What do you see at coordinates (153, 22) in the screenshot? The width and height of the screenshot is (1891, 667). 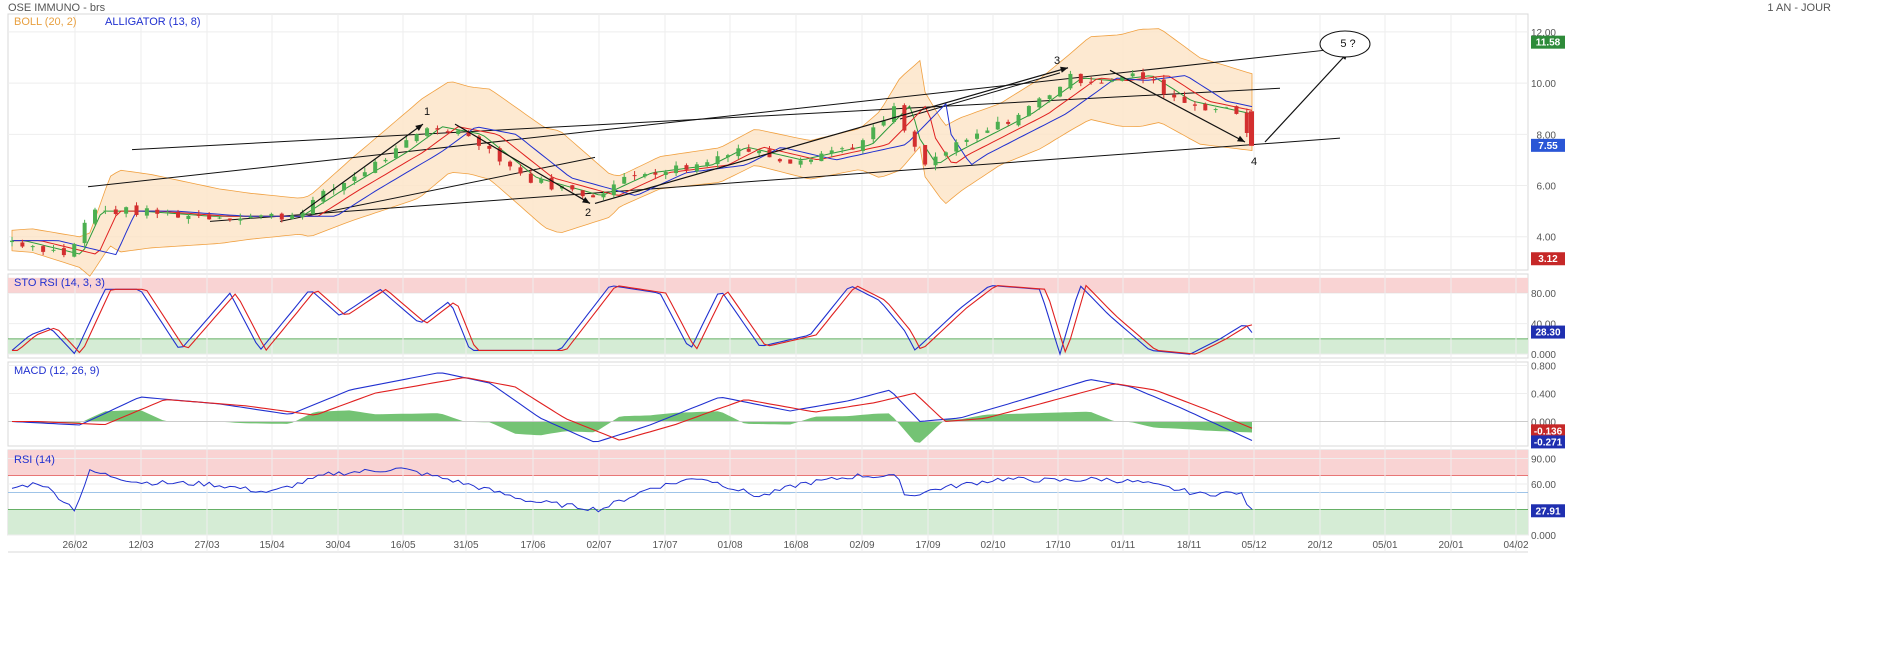 I see `alligator-legend: ALLIGATOR (13, 8)` at bounding box center [153, 22].